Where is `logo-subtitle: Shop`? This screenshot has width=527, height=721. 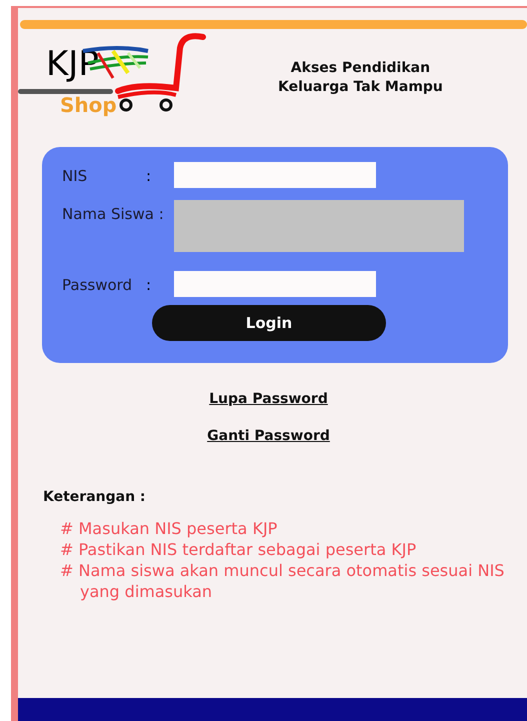 logo-subtitle: Shop is located at coordinates (88, 105).